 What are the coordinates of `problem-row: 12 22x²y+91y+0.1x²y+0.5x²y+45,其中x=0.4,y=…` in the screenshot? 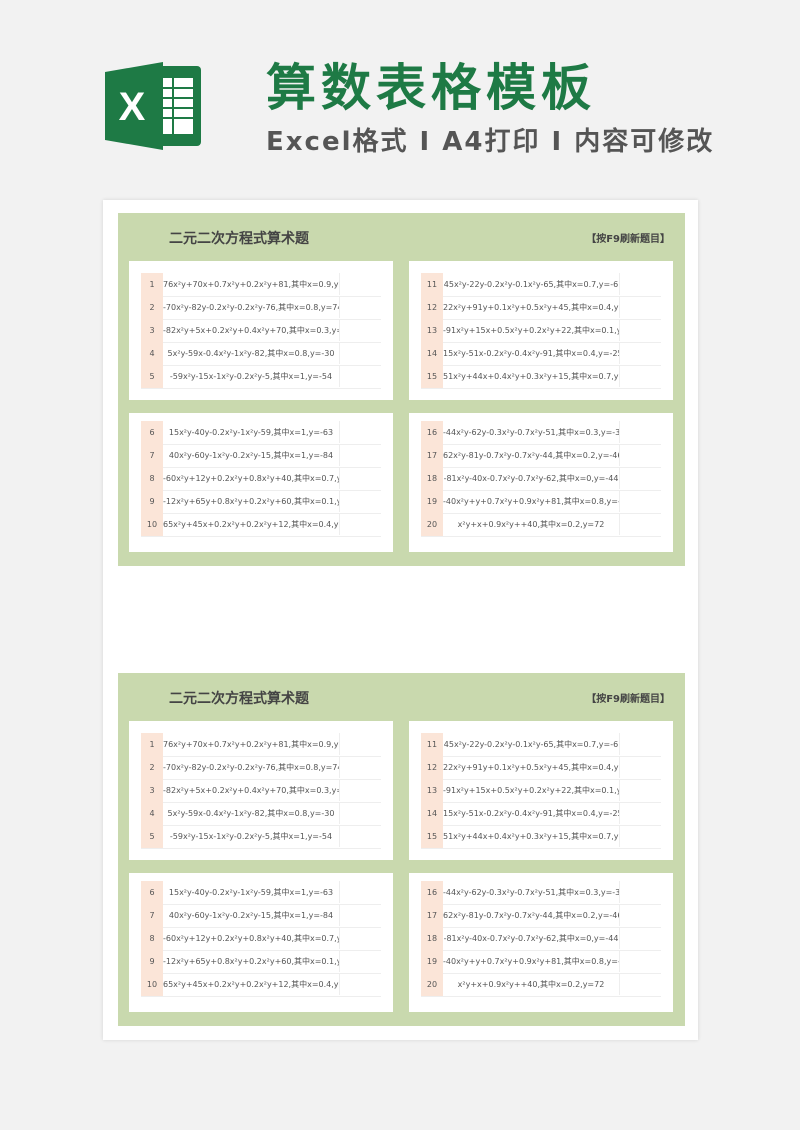 It's located at (541, 308).